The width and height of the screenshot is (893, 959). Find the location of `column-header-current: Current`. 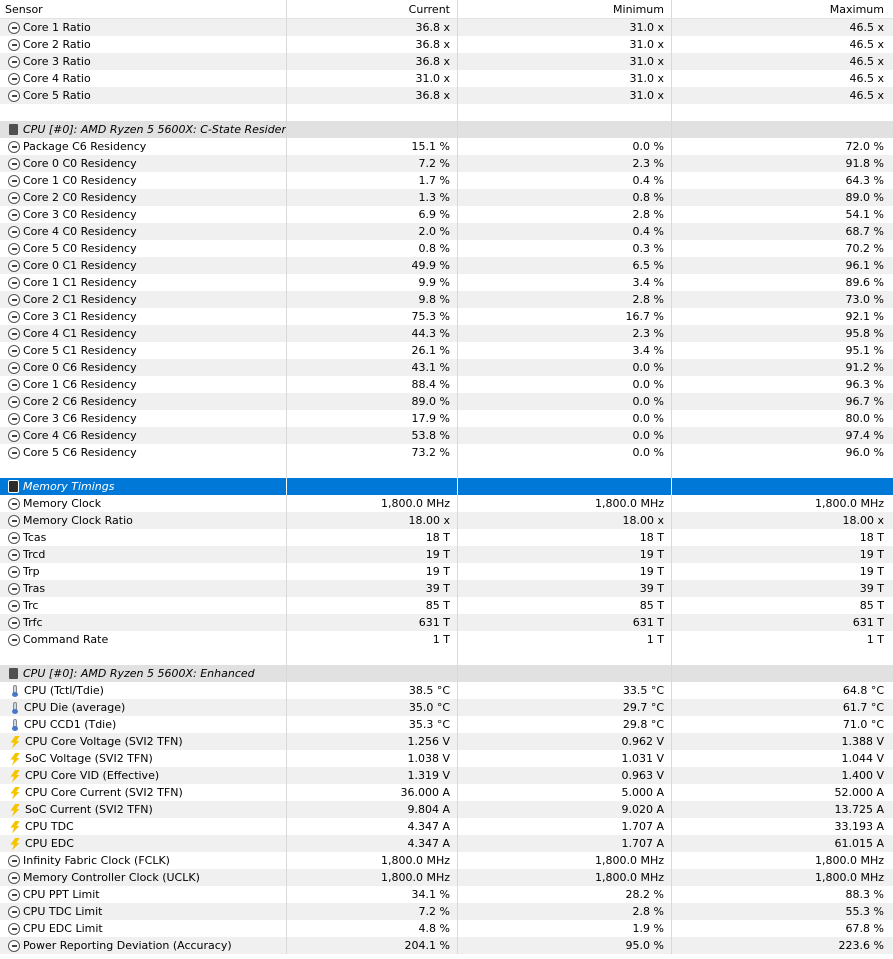

column-header-current: Current is located at coordinates (372, 9).